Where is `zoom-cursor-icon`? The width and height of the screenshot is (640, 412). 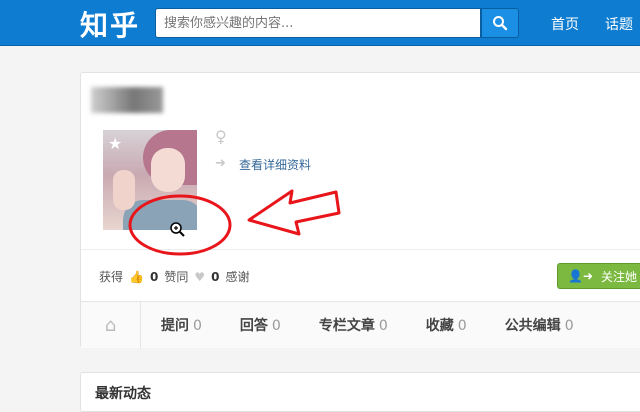 zoom-cursor-icon is located at coordinates (177, 229).